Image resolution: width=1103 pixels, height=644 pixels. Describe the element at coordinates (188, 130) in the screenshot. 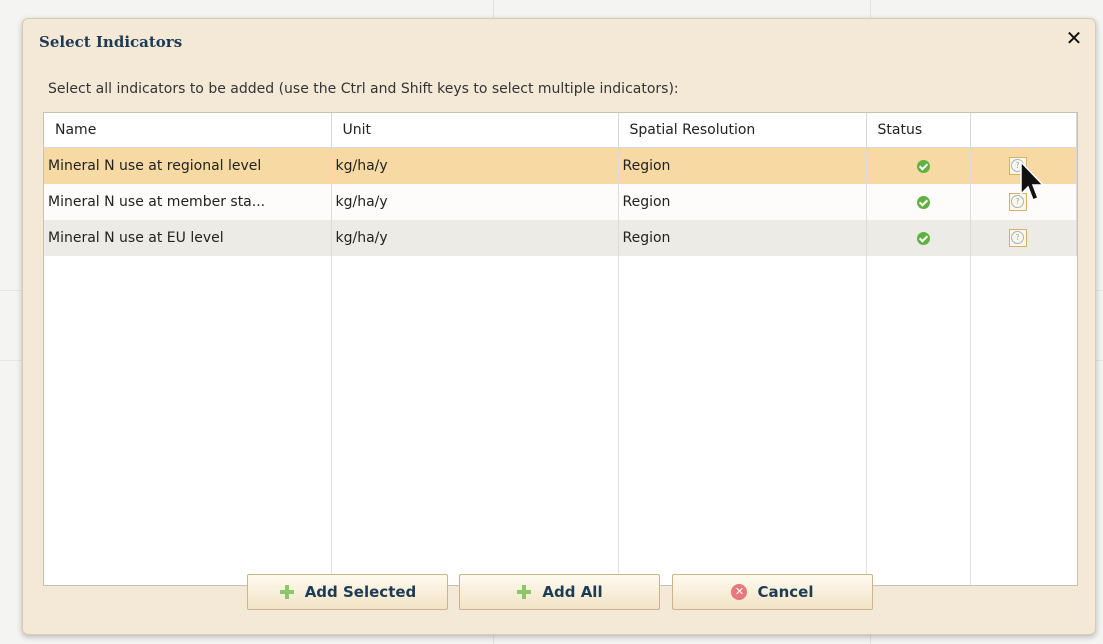

I see `column-header-name: Name` at that location.